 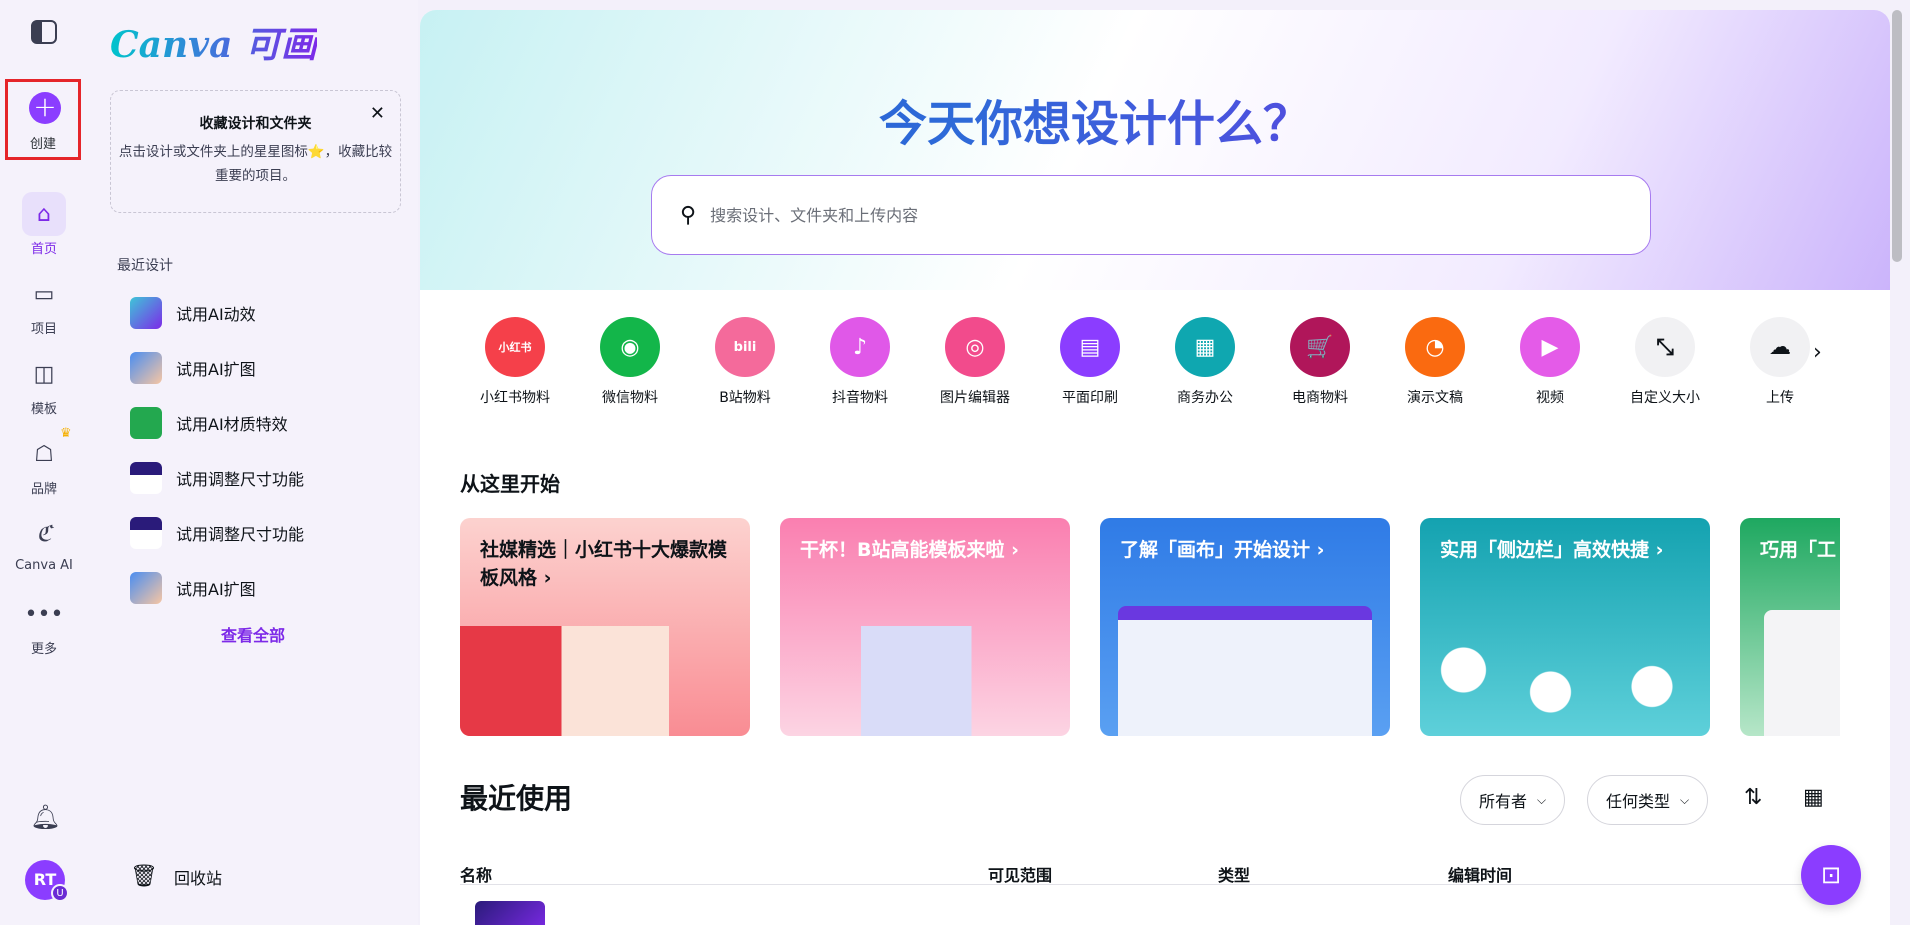 I want to click on video-icon: ▶, so click(x=1550, y=347).